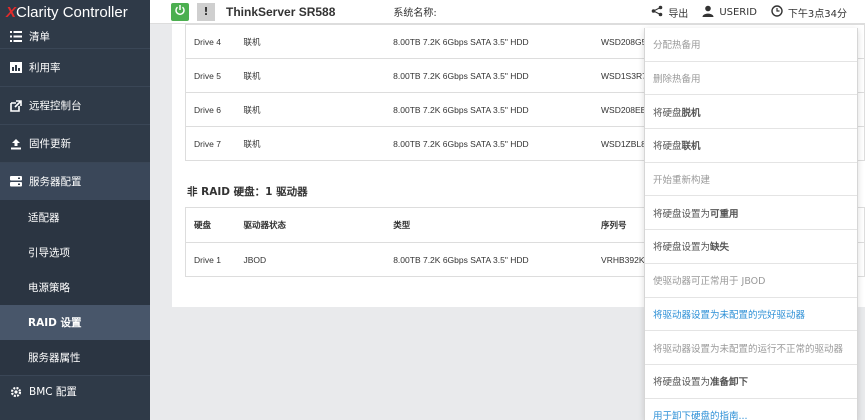 This screenshot has height=420, width=865. What do you see at coordinates (75, 217) in the screenshot?
I see `sidebar-subitem-adapters: 适配器` at bounding box center [75, 217].